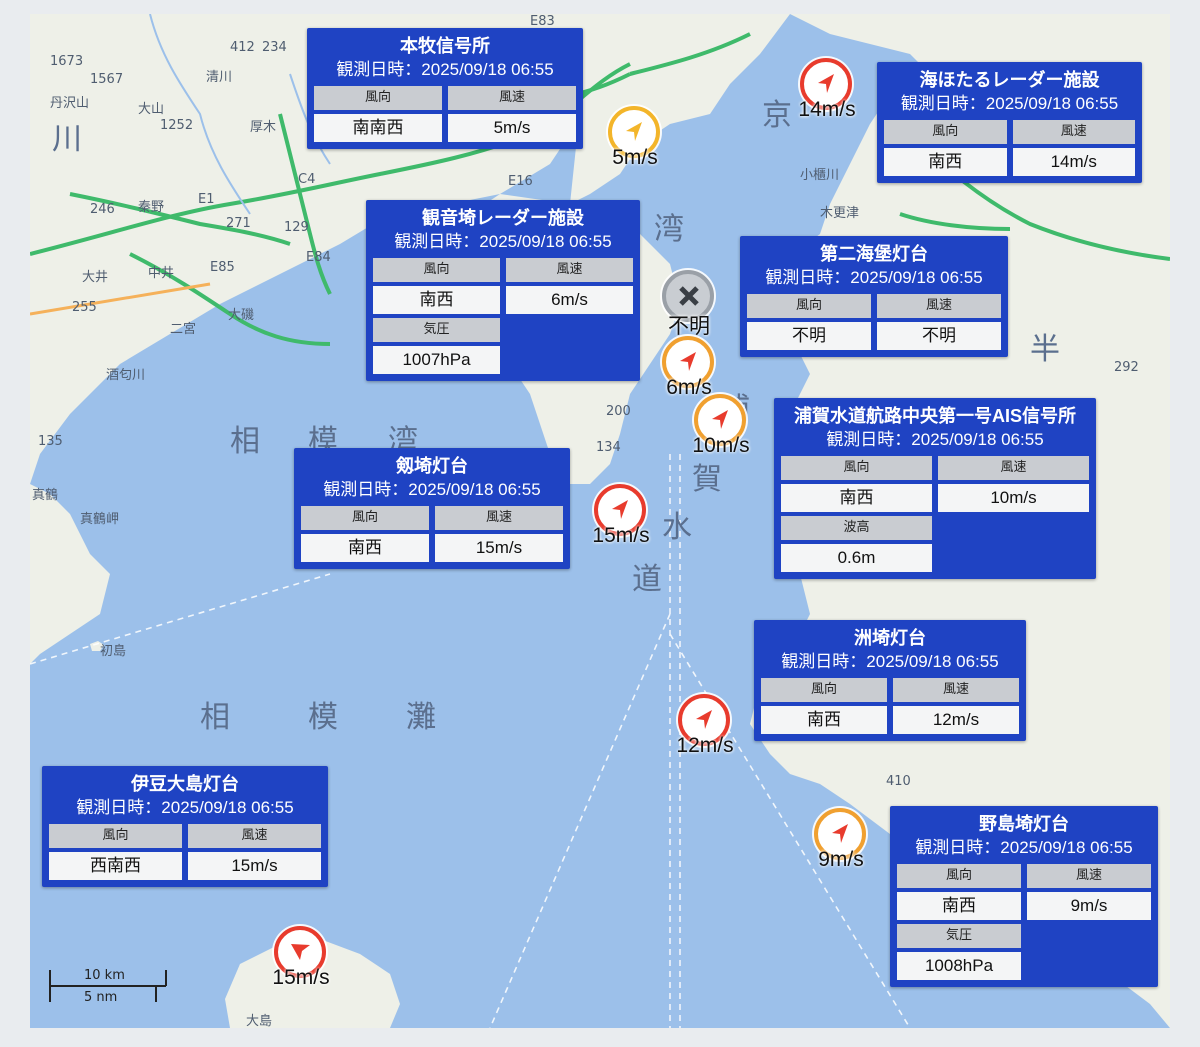  Describe the element at coordinates (161, 273) in the screenshot. I see `map-label-nakai: 中井` at that location.